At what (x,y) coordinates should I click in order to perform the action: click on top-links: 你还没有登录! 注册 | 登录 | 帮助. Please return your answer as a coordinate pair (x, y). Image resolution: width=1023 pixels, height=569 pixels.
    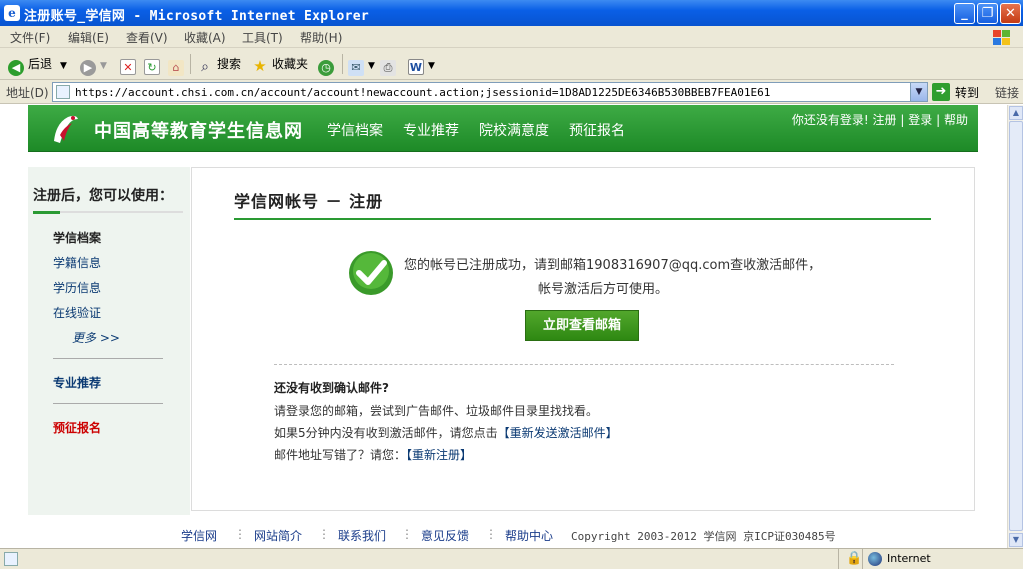
    Looking at the image, I should click on (880, 119).